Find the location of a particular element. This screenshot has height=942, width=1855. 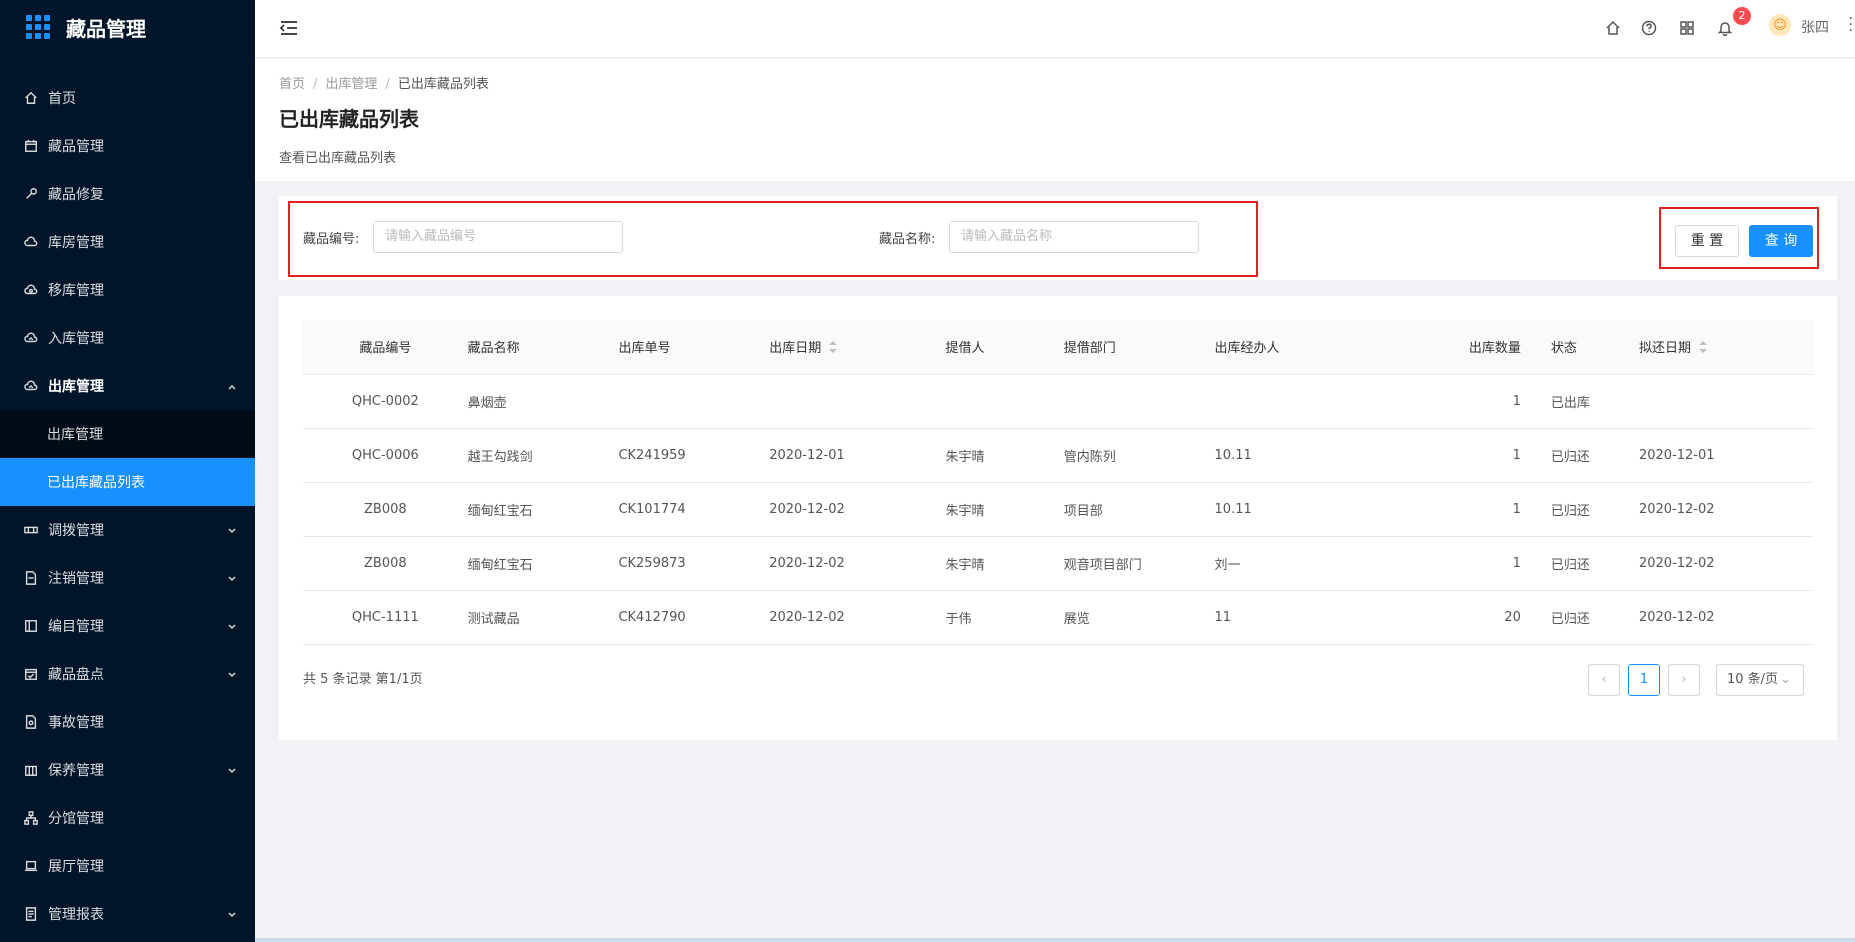

column-header: 藏品编号 is located at coordinates (385, 347).